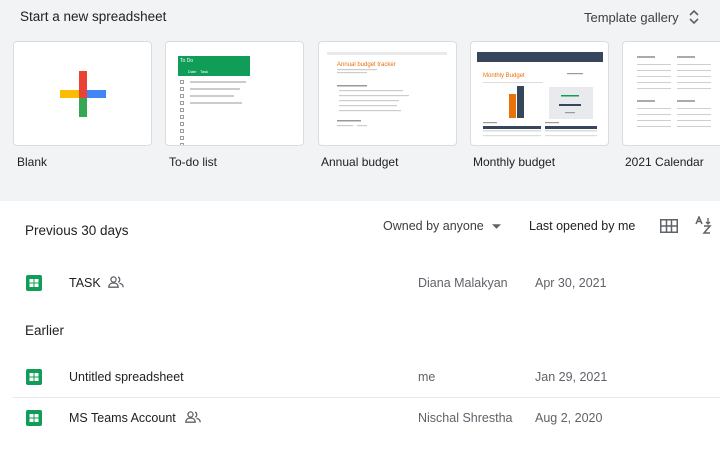  Describe the element at coordinates (360, 162) in the screenshot. I see `template-label-annual-budget: Annual budget` at that location.